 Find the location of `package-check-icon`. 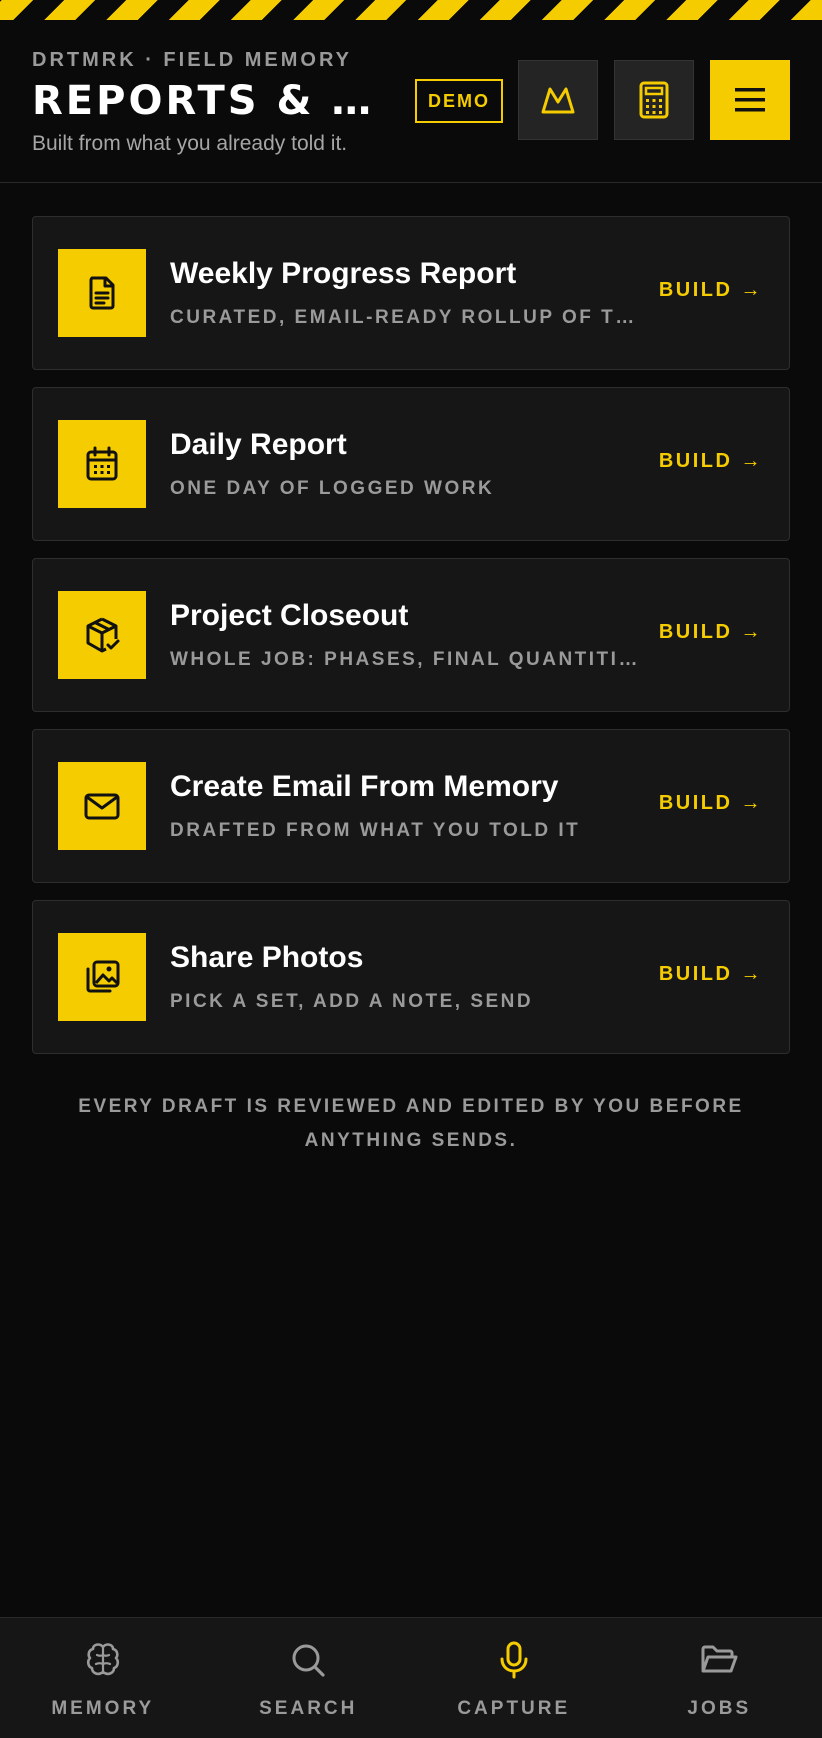

package-check-icon is located at coordinates (103, 635).